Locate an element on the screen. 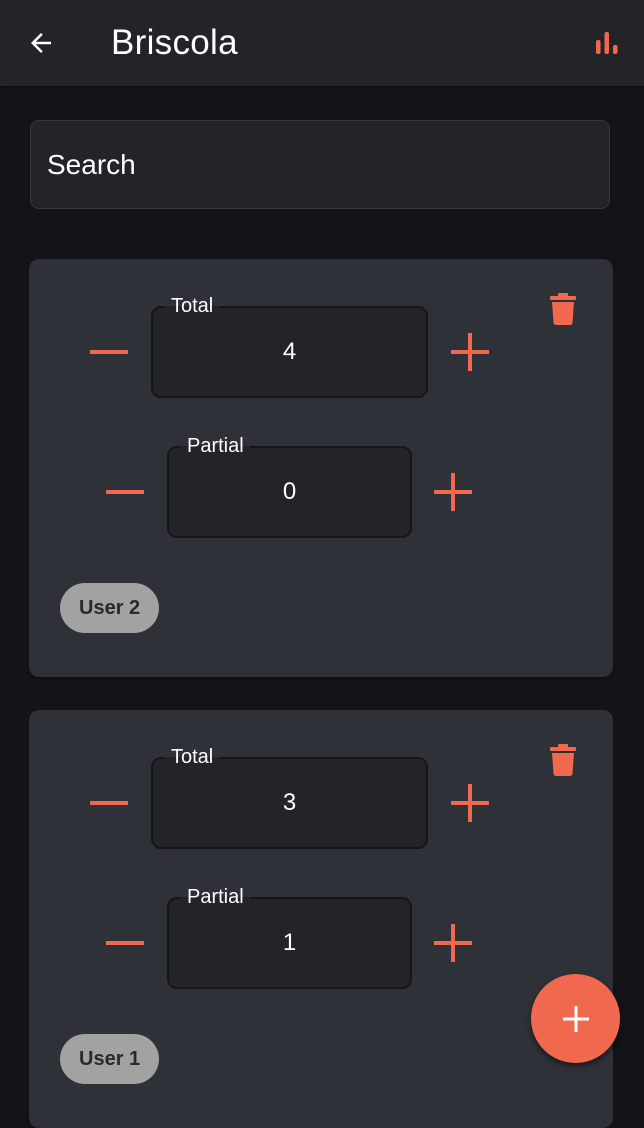  back-button is located at coordinates (41, 43).